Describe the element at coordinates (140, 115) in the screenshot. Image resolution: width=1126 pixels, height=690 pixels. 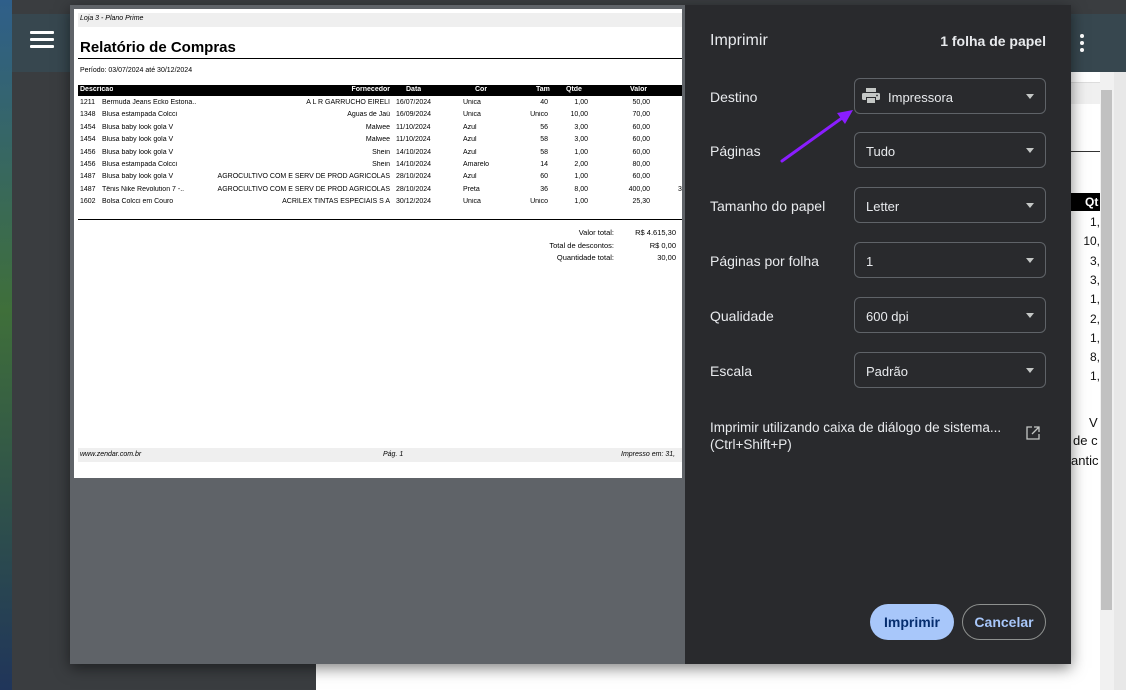
I see `cell-desc: Blusa estampada Colcci` at that location.